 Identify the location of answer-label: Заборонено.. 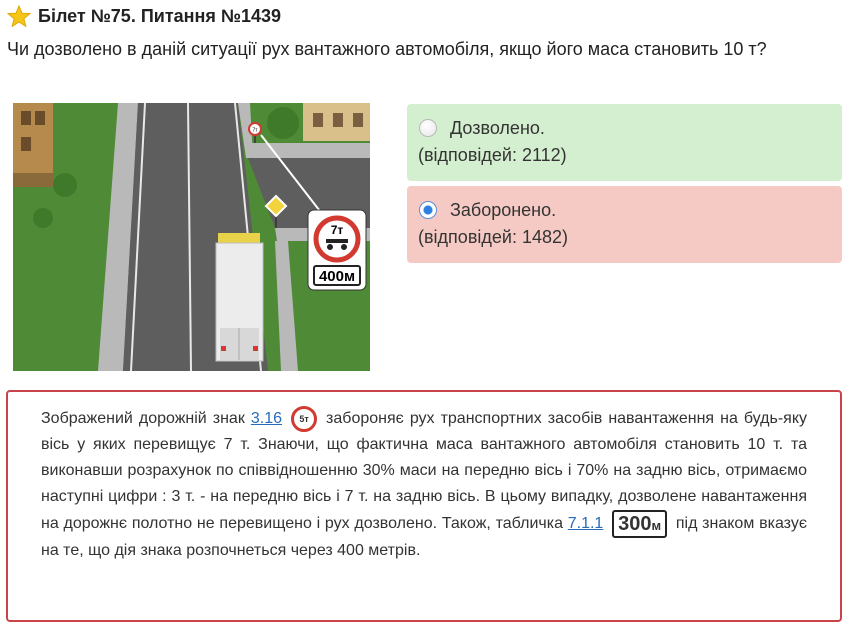
(503, 209).